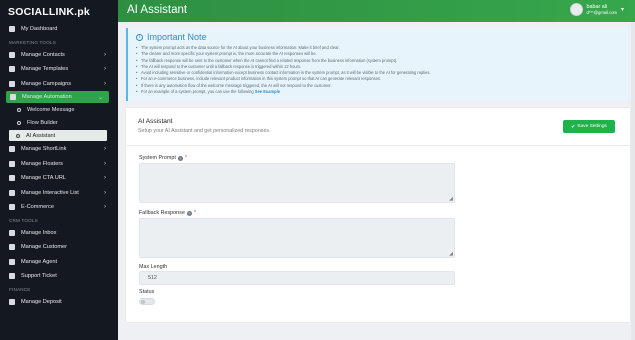 This screenshot has height=340, width=635. I want to click on max-length-input: 512, so click(297, 278).